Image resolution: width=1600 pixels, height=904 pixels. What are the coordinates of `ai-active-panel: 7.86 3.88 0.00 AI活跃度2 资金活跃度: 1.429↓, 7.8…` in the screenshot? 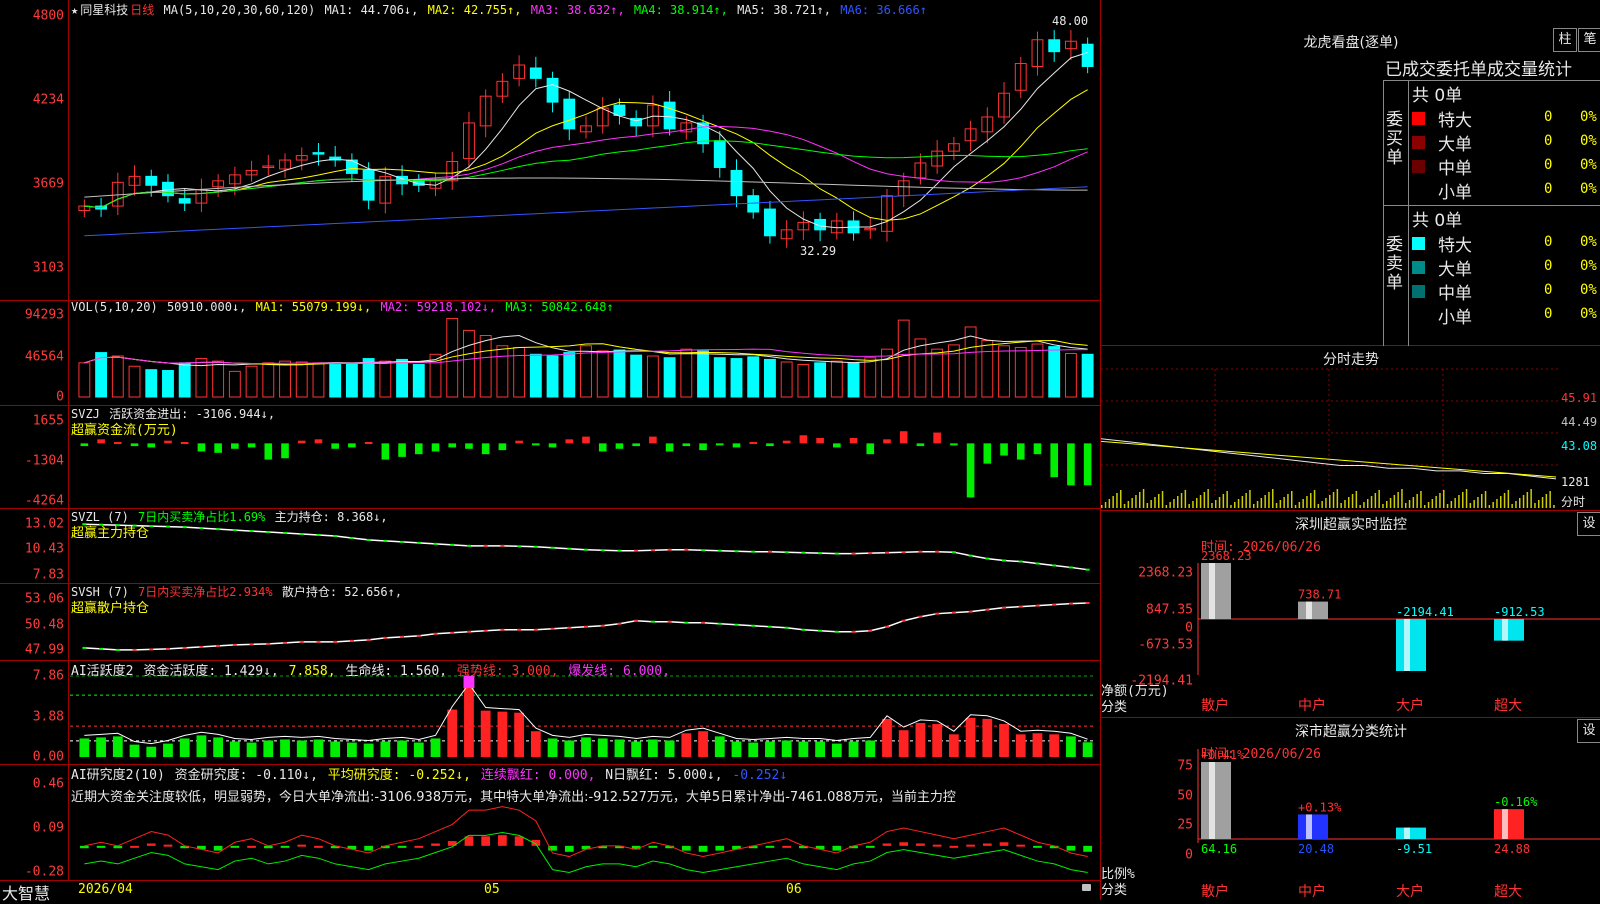 It's located at (550, 712).